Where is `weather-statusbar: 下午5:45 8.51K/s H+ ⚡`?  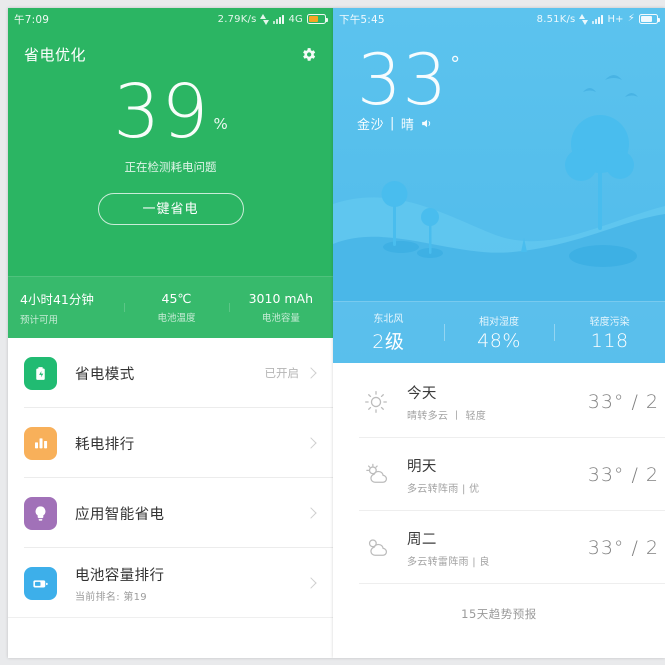 weather-statusbar: 下午5:45 8.51K/s H+ ⚡ is located at coordinates (499, 19).